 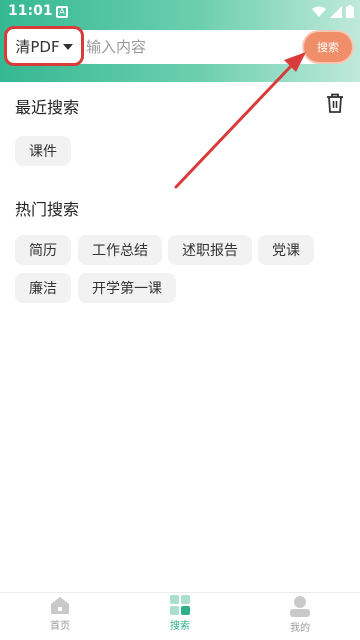 I want to click on hot-search-chip: 廉洁, so click(x=43, y=288).